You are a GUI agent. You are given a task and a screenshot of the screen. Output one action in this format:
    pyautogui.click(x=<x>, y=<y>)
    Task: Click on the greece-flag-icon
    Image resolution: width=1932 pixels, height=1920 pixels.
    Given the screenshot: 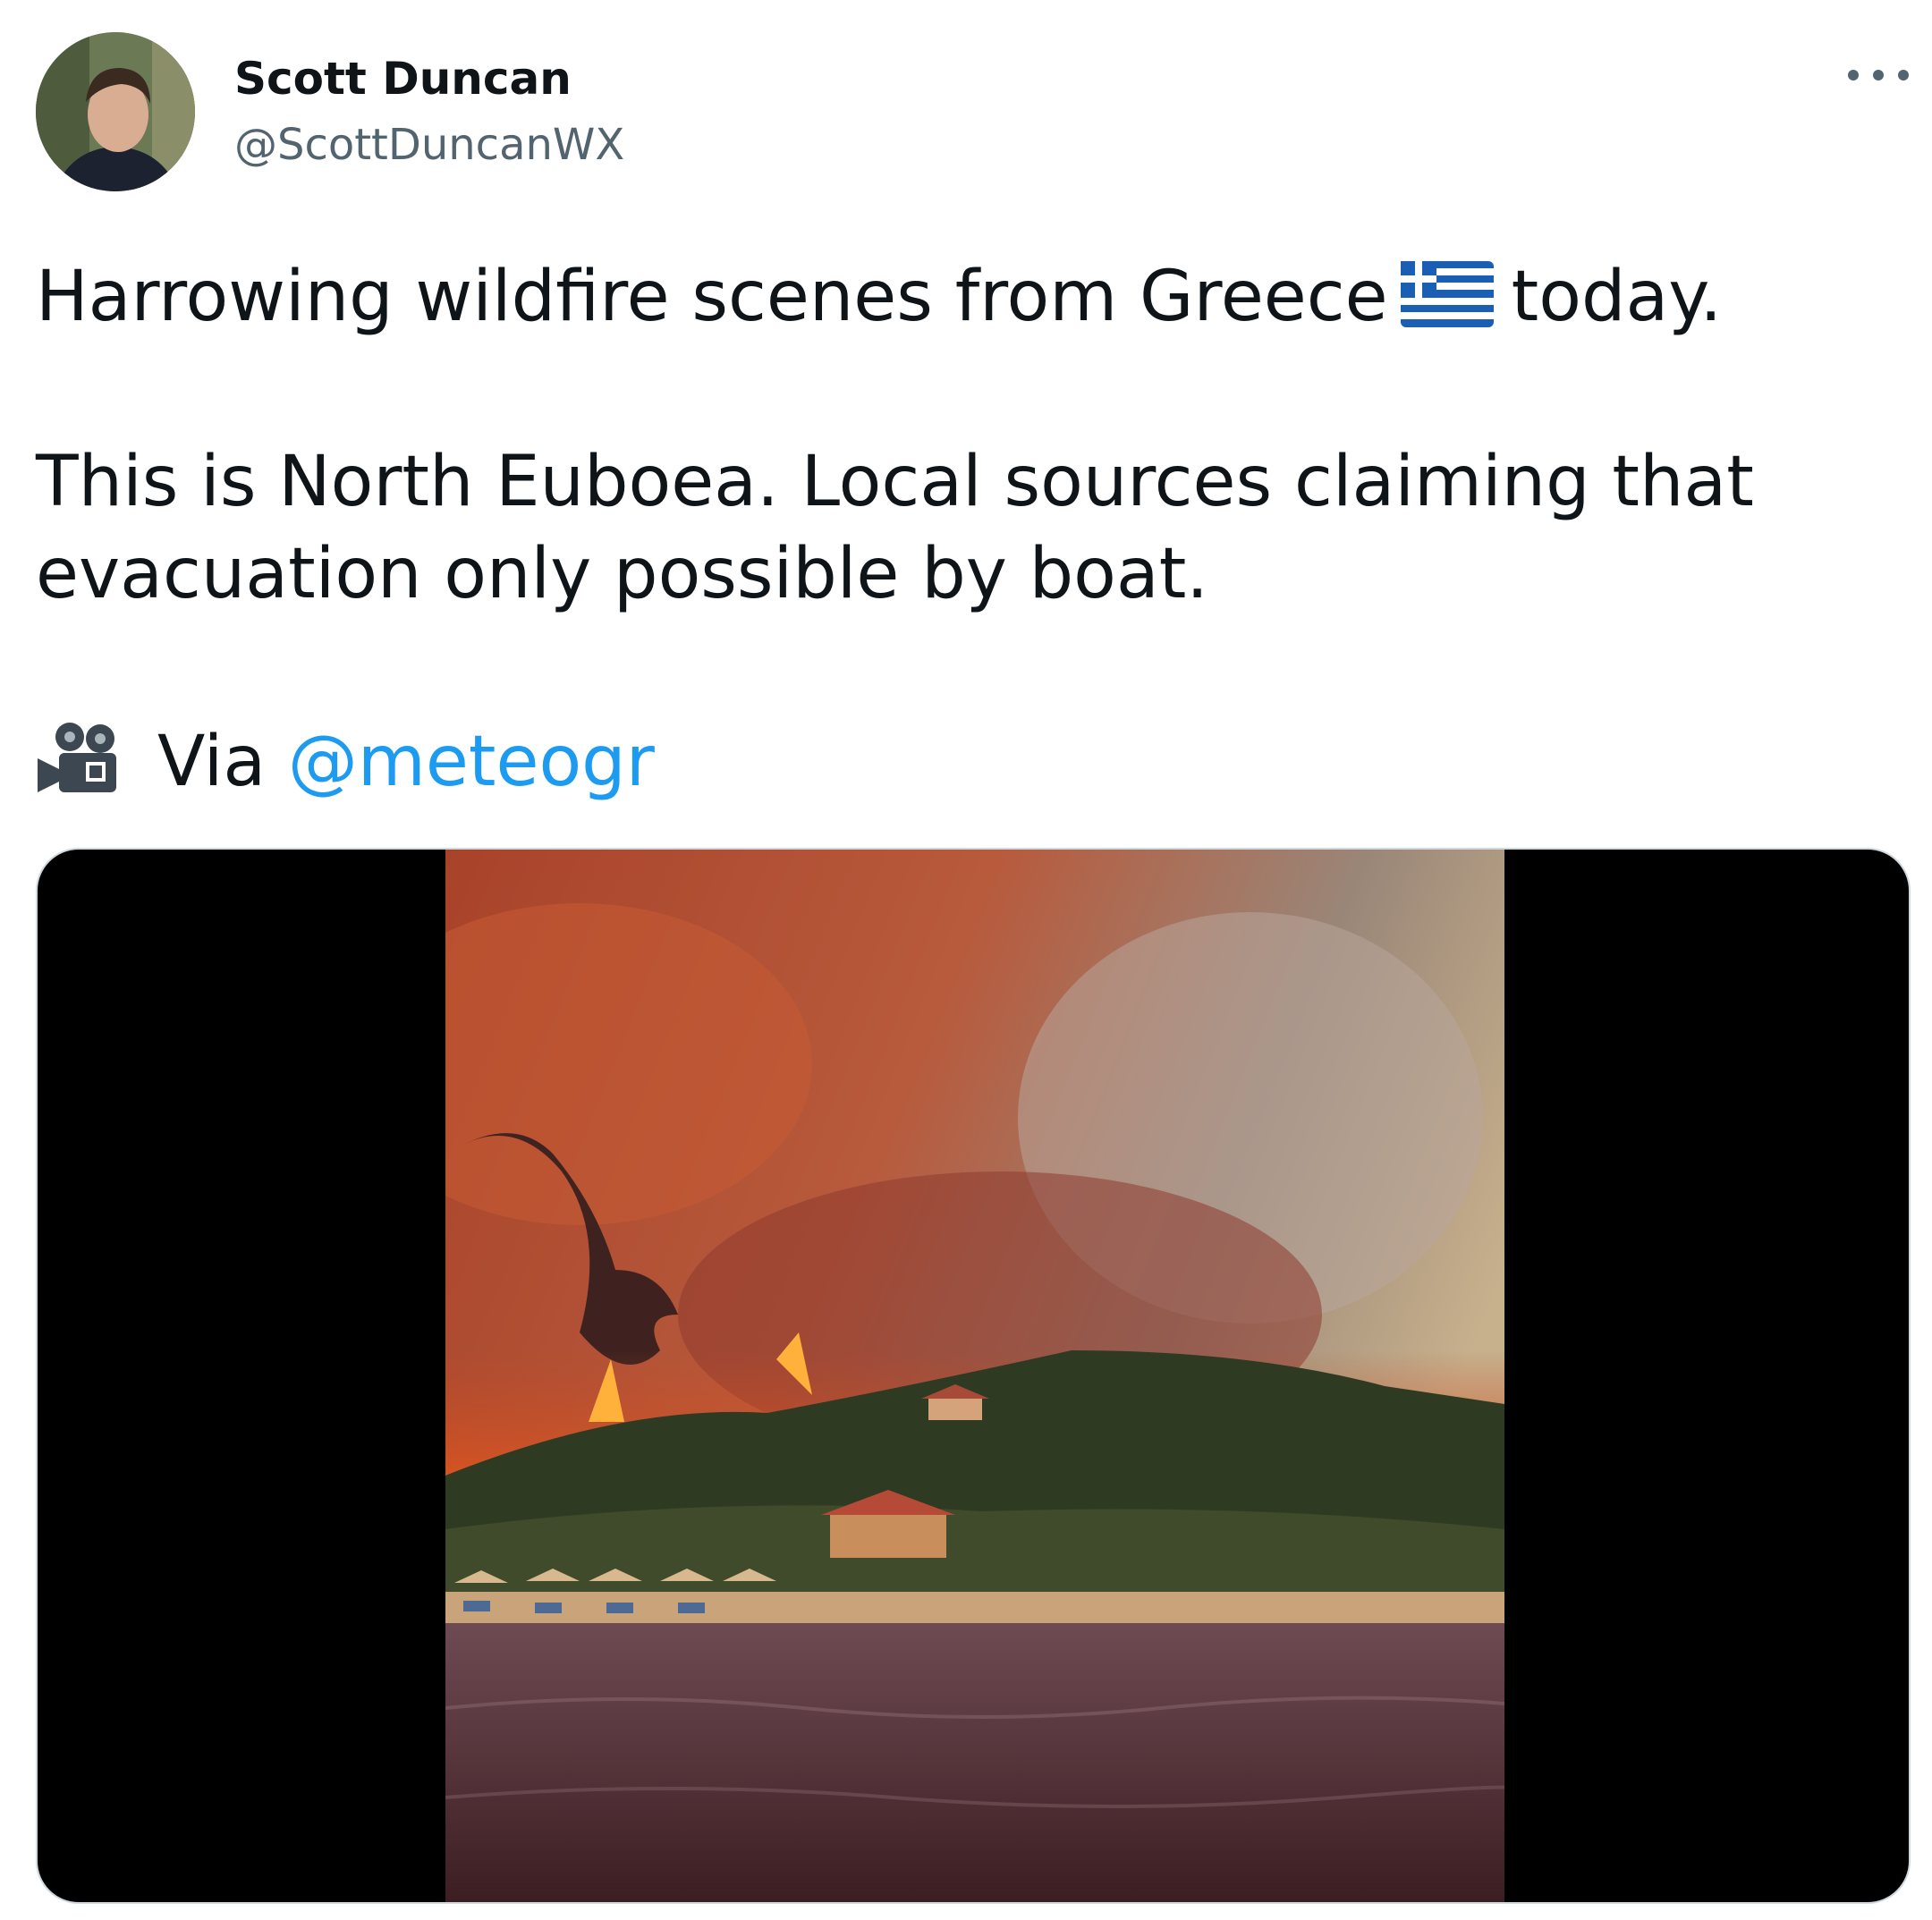 What is the action you would take?
    pyautogui.click(x=1447, y=294)
    